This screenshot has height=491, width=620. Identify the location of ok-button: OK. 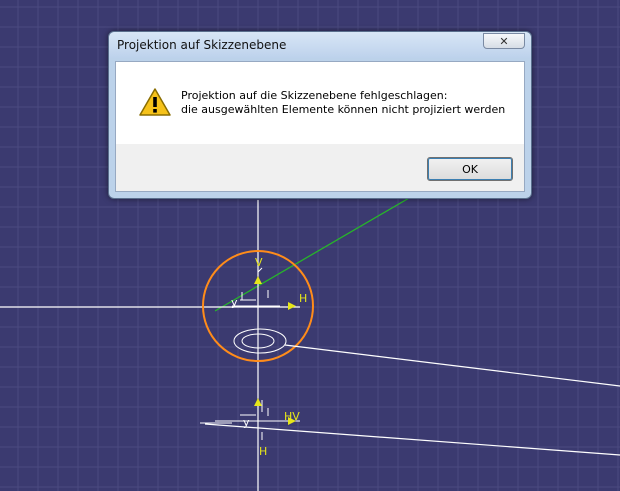
(470, 169).